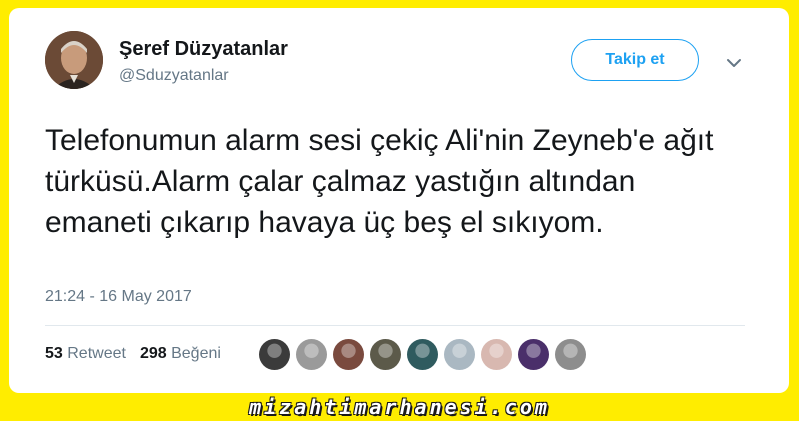 The width and height of the screenshot is (799, 421). Describe the element at coordinates (399, 407) in the screenshot. I see `watermark: mizahtimarhanesi.com` at that location.